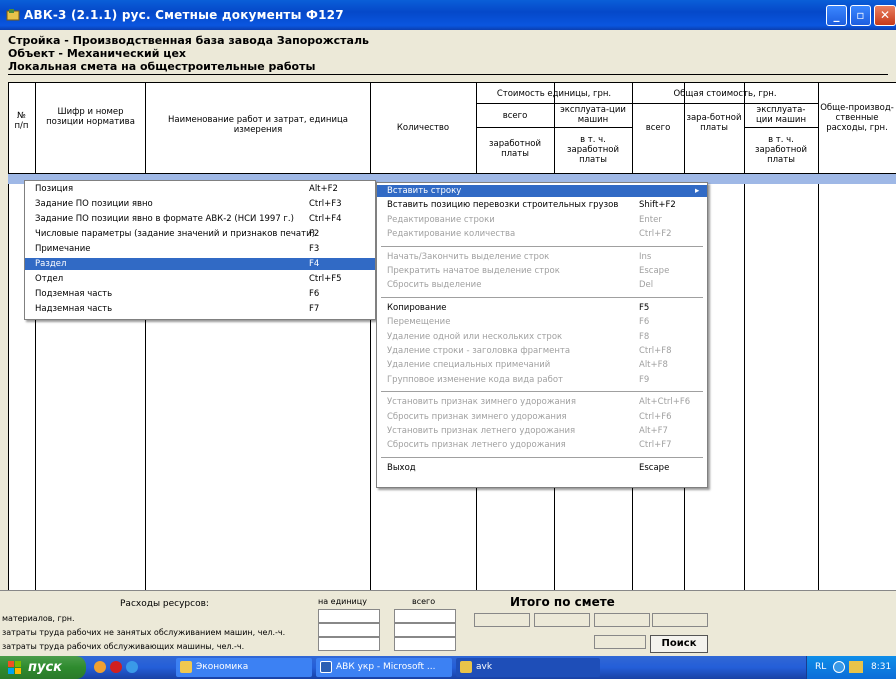  Describe the element at coordinates (473, 271) in the screenshot. I see `context-menu-item-label: Прекратить начатое выделение строк` at that location.